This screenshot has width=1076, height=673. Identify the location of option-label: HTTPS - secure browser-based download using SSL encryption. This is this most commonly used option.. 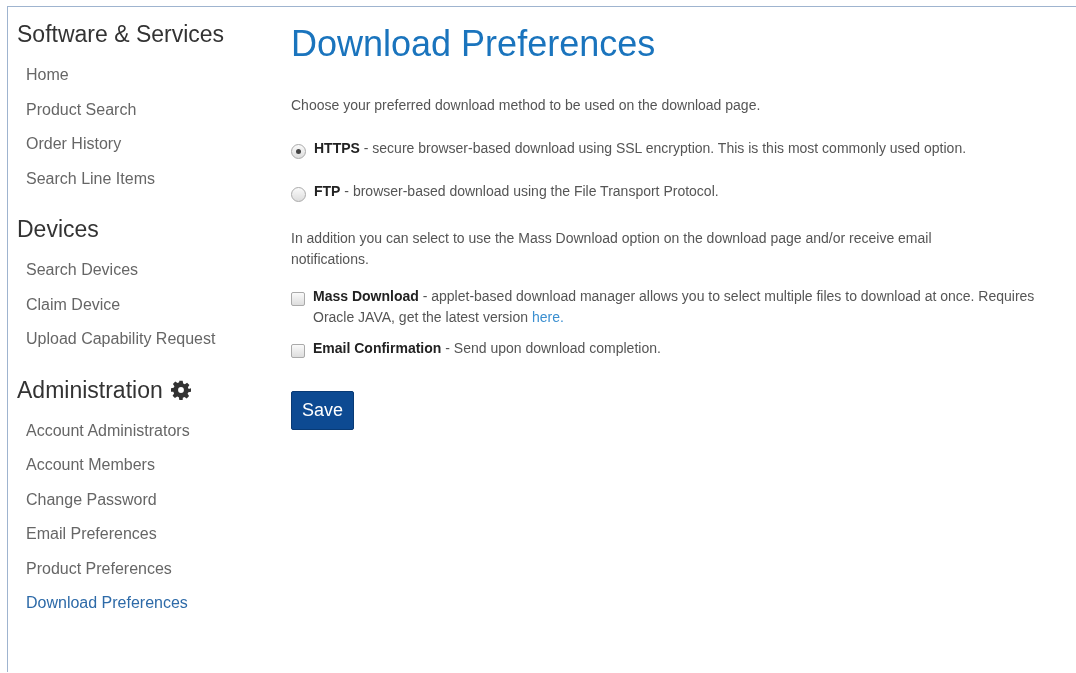
(640, 148).